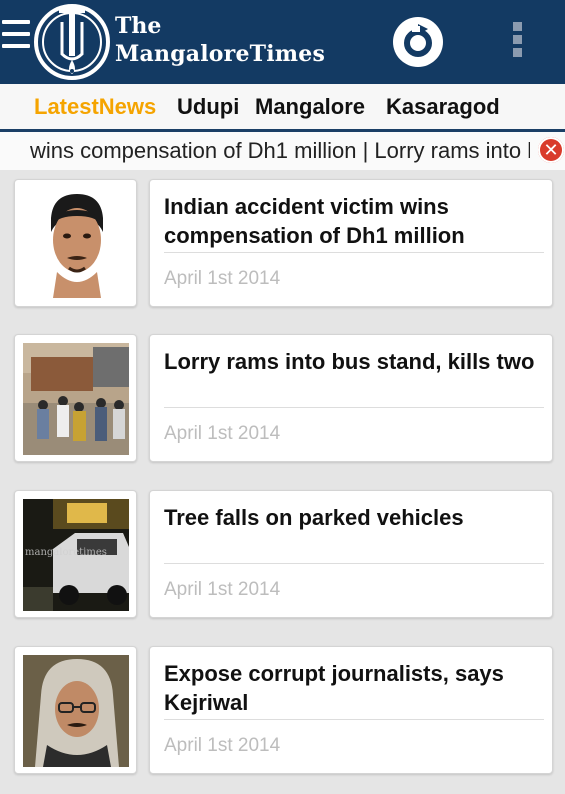 Image resolution: width=565 pixels, height=794 pixels. Describe the element at coordinates (354, 517) in the screenshot. I see `article-headline: Tree falls on parked vehicles` at that location.